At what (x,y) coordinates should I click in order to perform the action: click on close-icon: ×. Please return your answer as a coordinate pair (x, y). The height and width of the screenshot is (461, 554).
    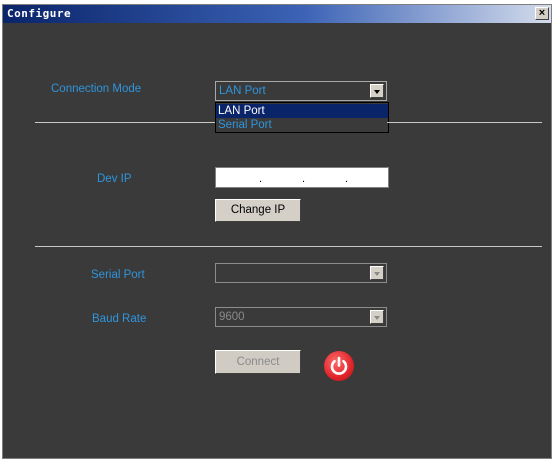
    Looking at the image, I should click on (542, 13).